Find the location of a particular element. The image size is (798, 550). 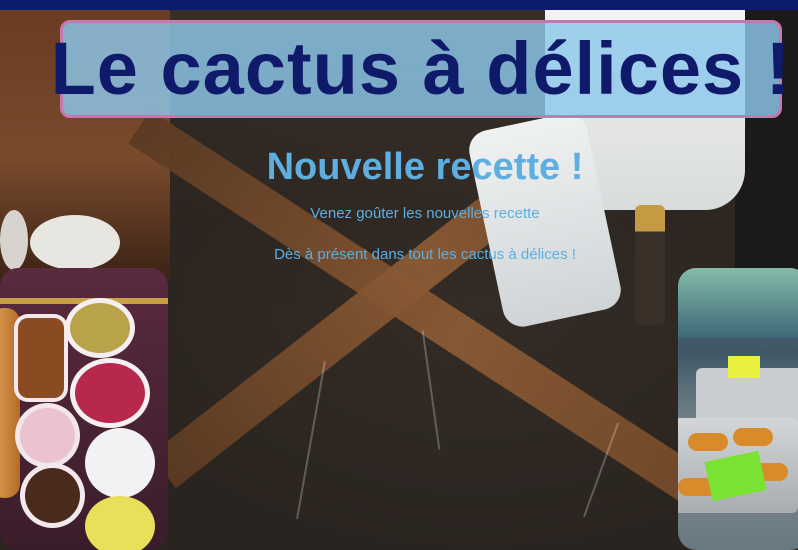

pastries-photo is located at coordinates (84, 409).